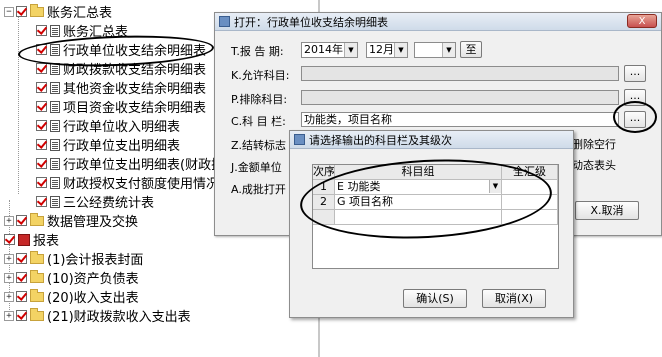  What do you see at coordinates (435, 298) in the screenshot?
I see `confirm-button: 确认(S)` at bounding box center [435, 298].